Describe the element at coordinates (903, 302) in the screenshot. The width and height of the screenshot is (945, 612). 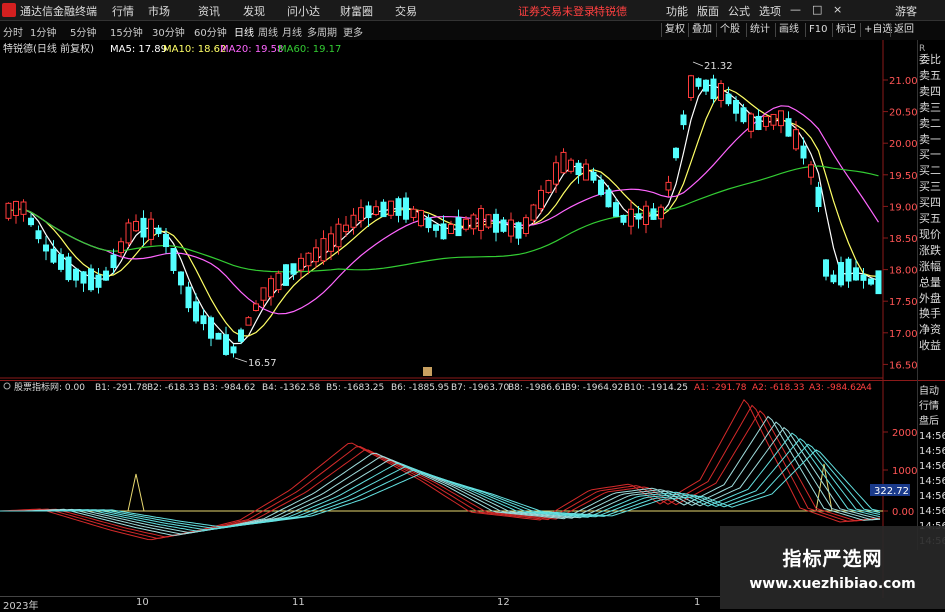
I see `price-tick-label: 17.50` at that location.